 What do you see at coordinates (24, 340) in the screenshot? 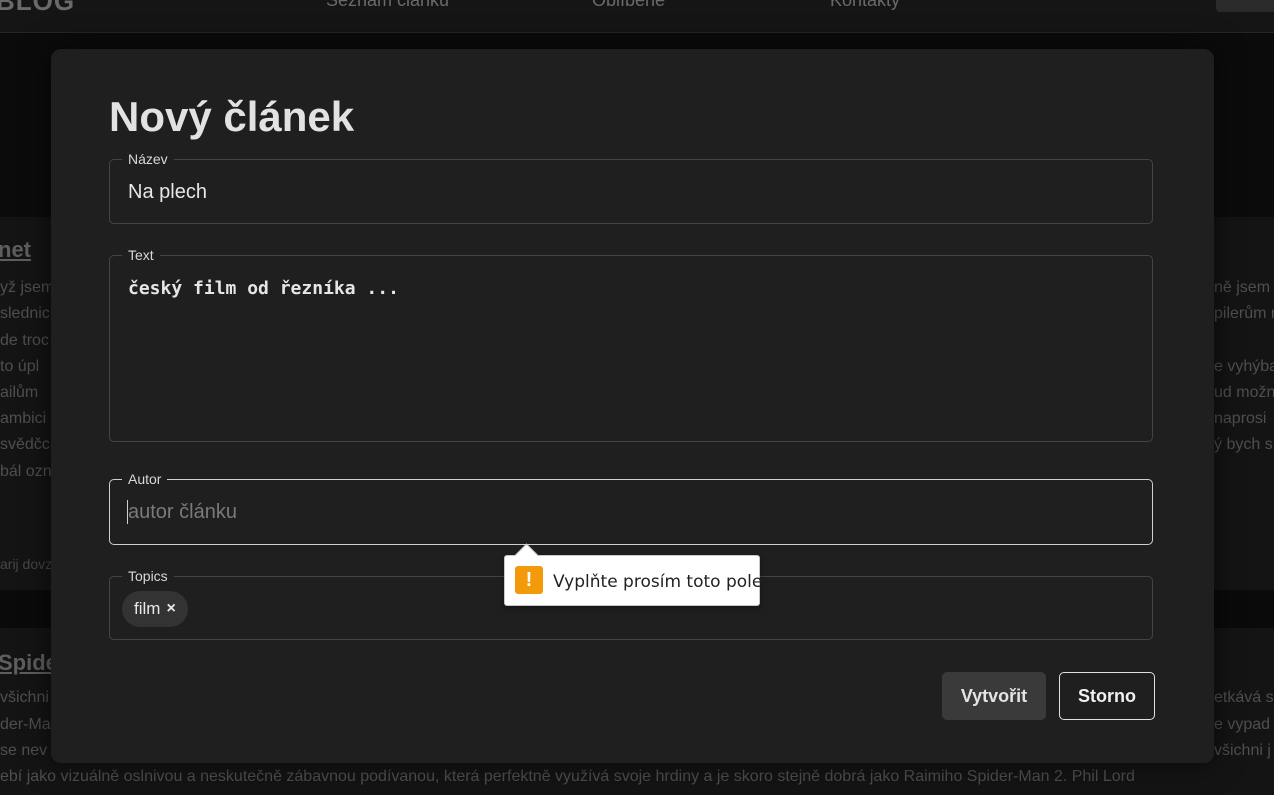
I see `article-text-fragment: de troc` at bounding box center [24, 340].